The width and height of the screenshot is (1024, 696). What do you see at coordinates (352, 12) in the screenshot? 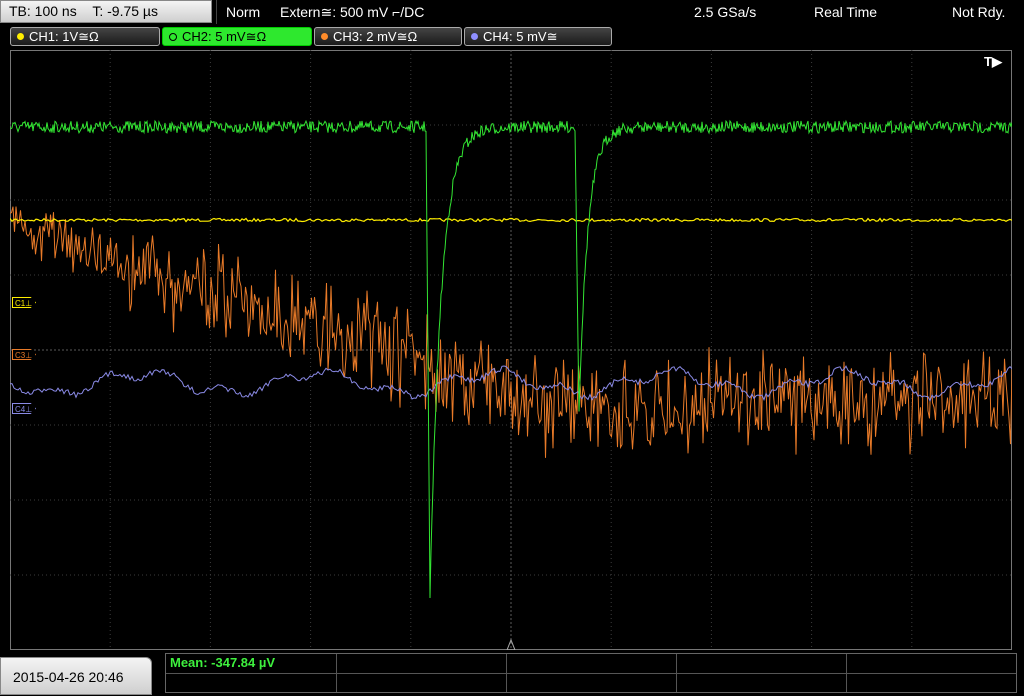
I see `trigger-source: Extern≅: 500 mV ⌐/DC` at bounding box center [352, 12].